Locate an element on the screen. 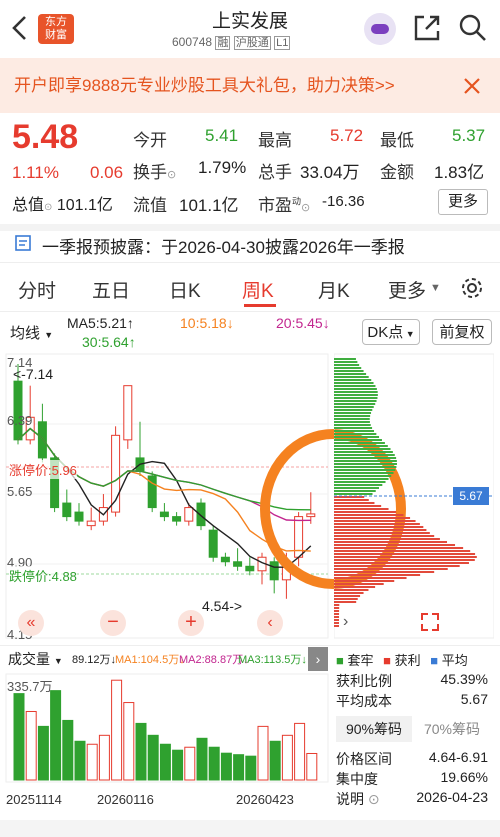 The image size is (500, 837). expand-icon is located at coordinates (430, 622).